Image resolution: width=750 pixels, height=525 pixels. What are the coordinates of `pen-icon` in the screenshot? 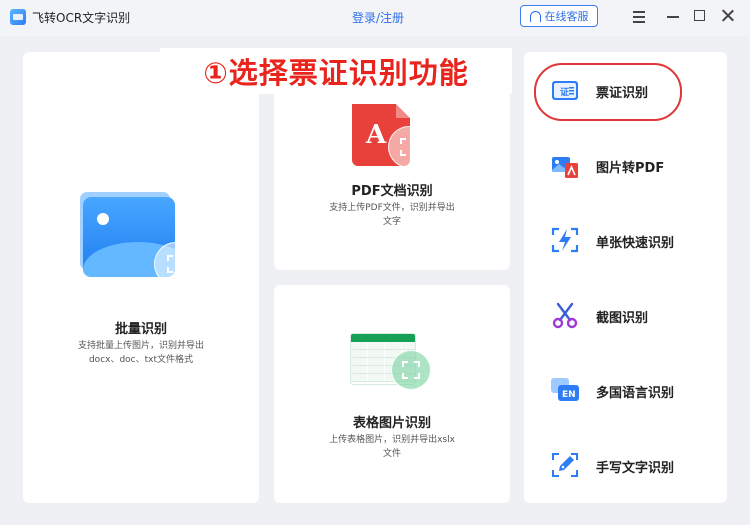 It's located at (565, 465).